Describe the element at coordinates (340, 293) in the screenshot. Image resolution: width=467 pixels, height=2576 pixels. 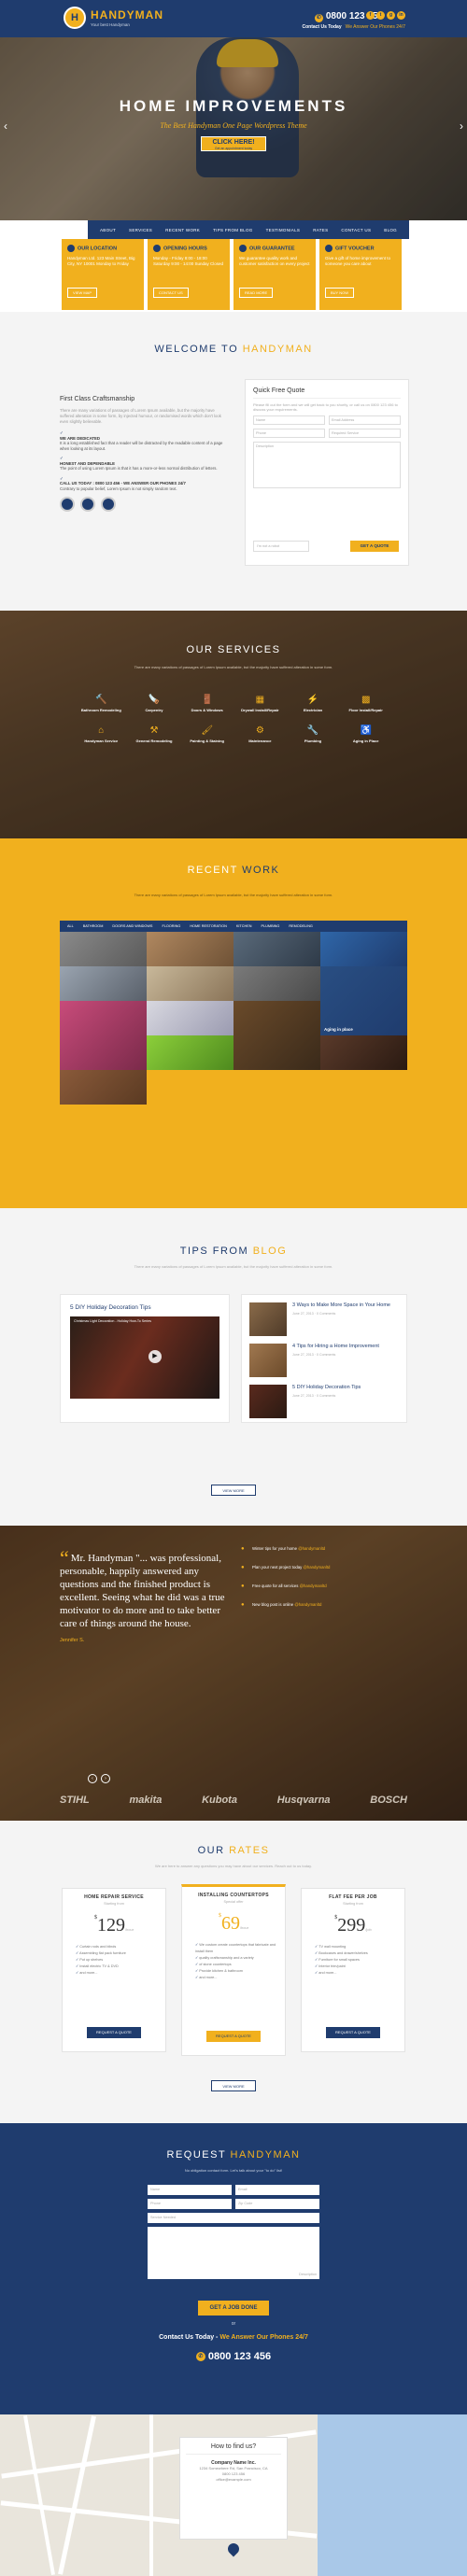
I see `feature-button: BUY NOW` at that location.